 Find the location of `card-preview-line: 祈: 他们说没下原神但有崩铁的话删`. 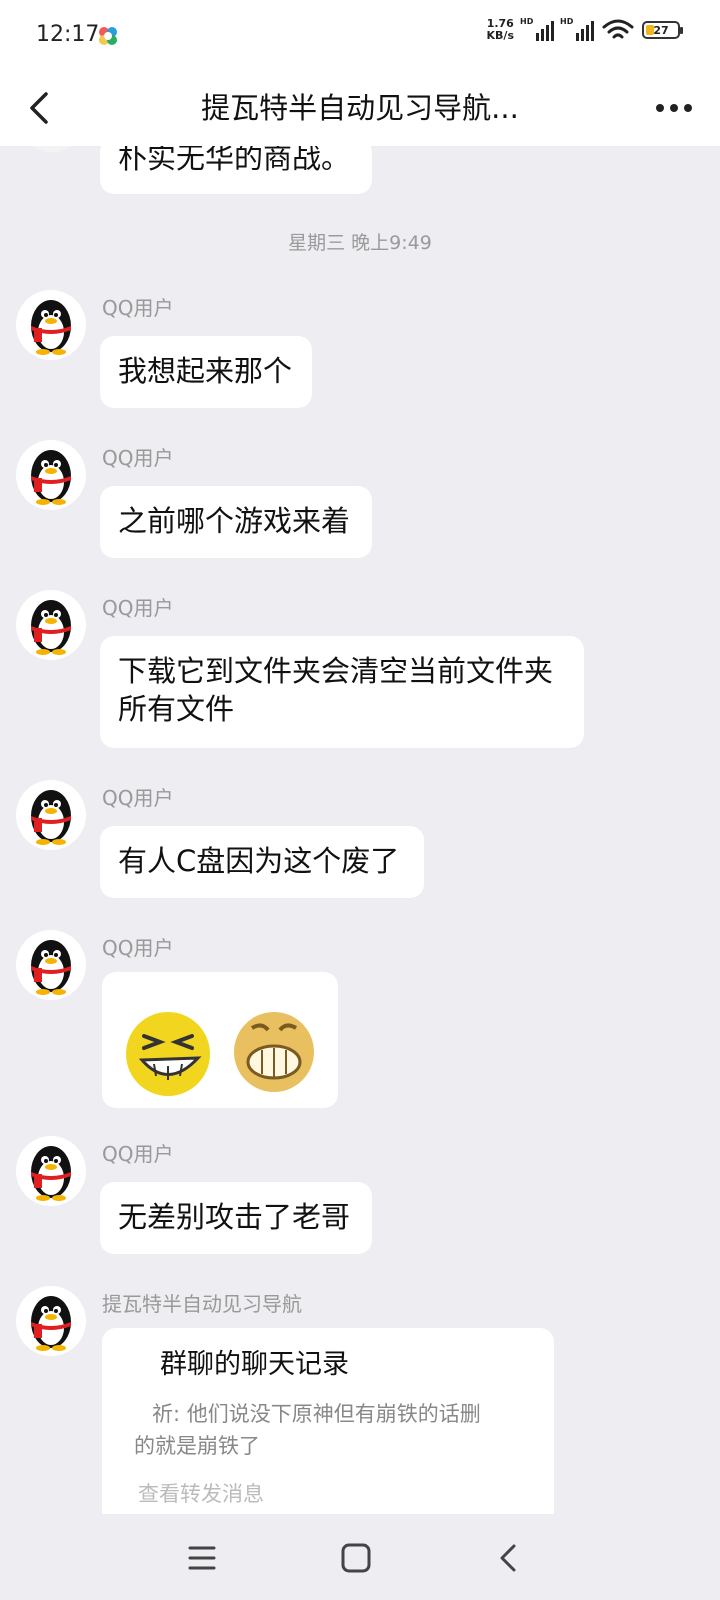

card-preview-line: 祈: 他们说没下原神但有崩铁的话删 is located at coordinates (316, 1414).